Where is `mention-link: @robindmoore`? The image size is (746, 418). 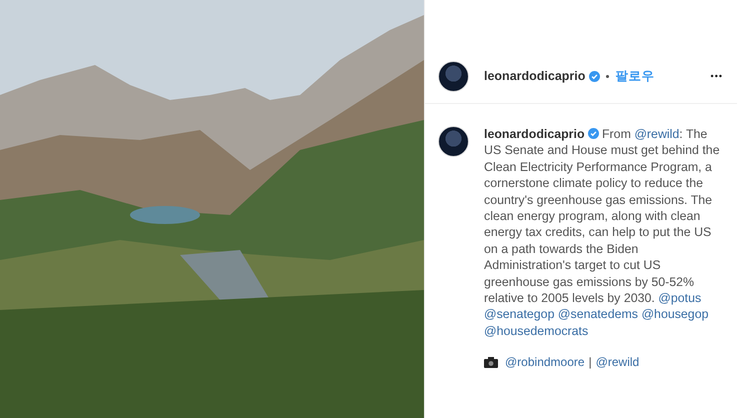
mention-link: @robindmoore is located at coordinates (545, 362).